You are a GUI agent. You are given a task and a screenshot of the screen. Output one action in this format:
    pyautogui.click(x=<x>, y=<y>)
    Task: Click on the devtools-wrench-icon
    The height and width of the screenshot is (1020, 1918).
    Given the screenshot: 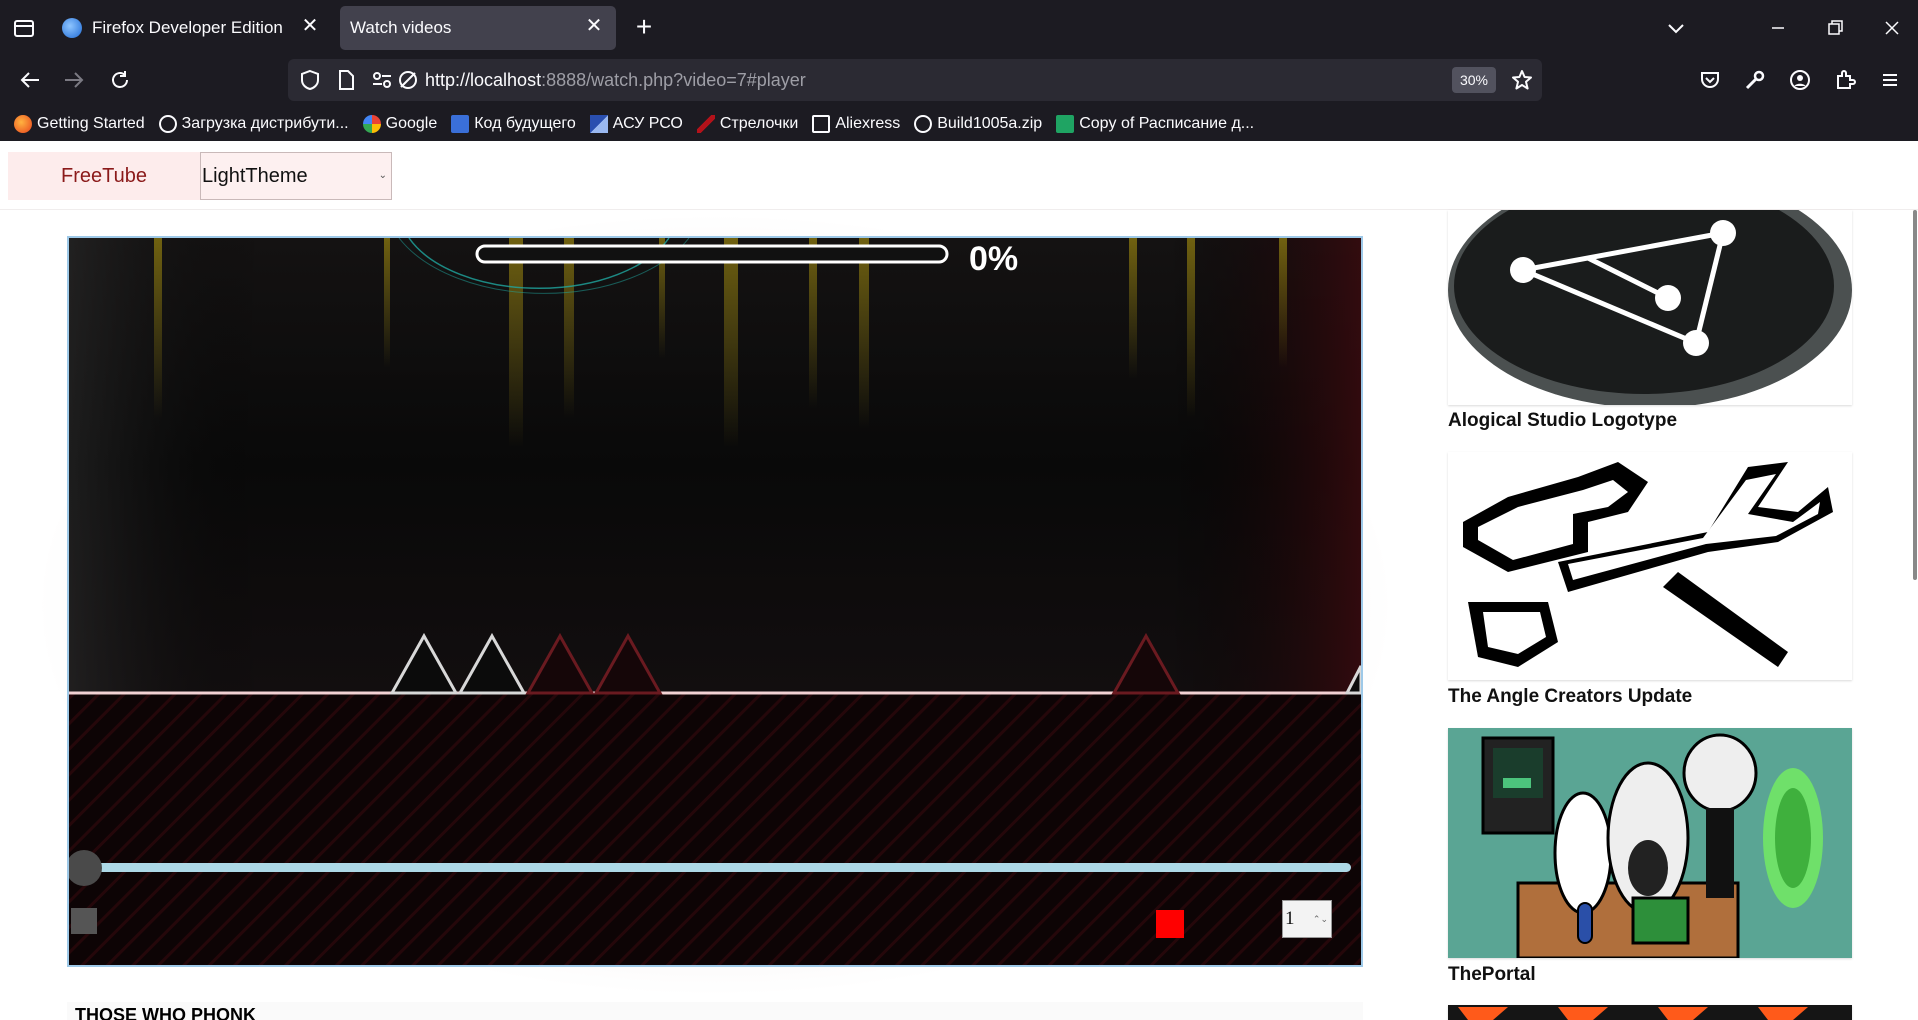 What is the action you would take?
    pyautogui.click(x=1755, y=80)
    